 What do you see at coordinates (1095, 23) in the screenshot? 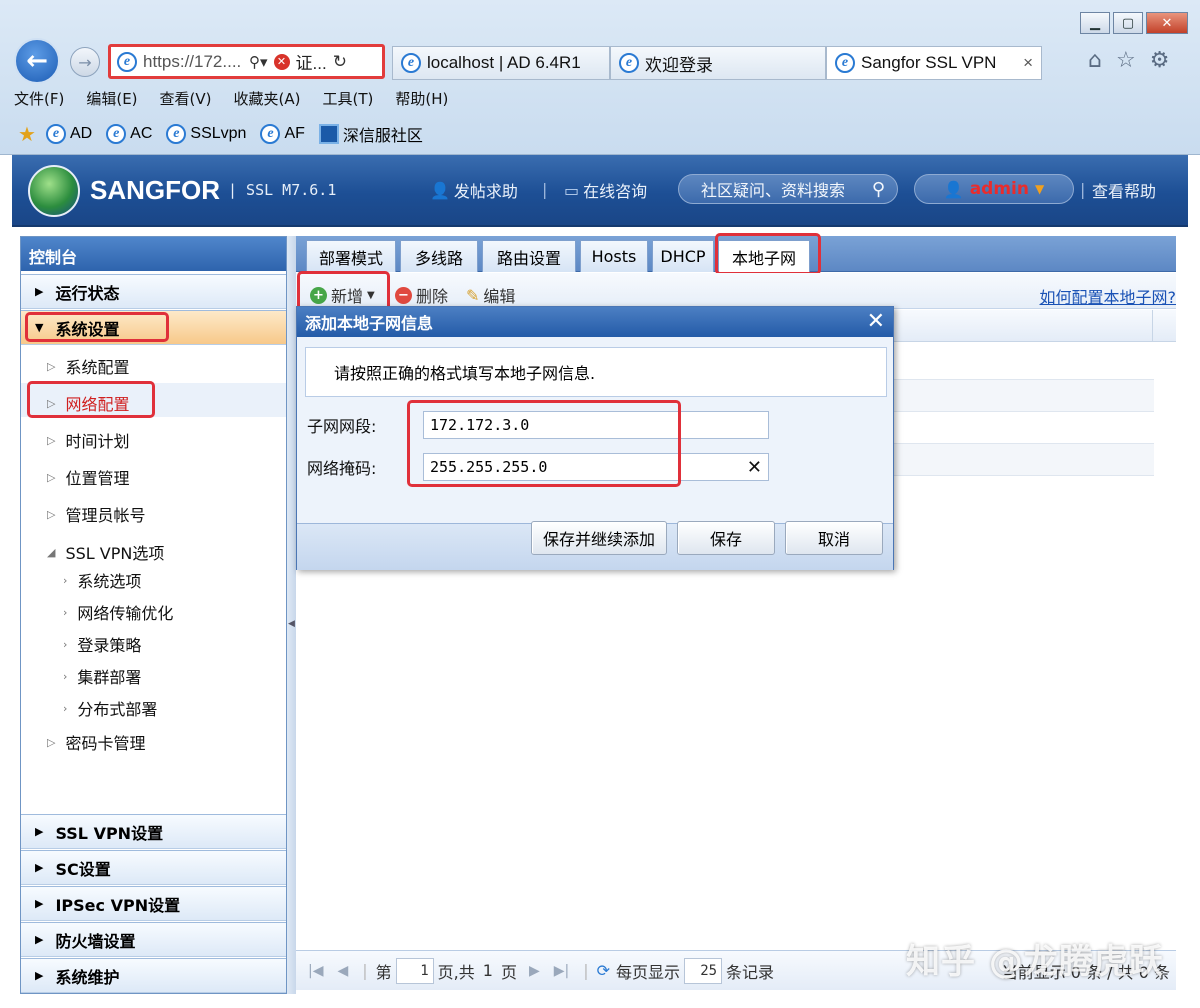
I see `minimize-icon: ▁` at bounding box center [1095, 23].